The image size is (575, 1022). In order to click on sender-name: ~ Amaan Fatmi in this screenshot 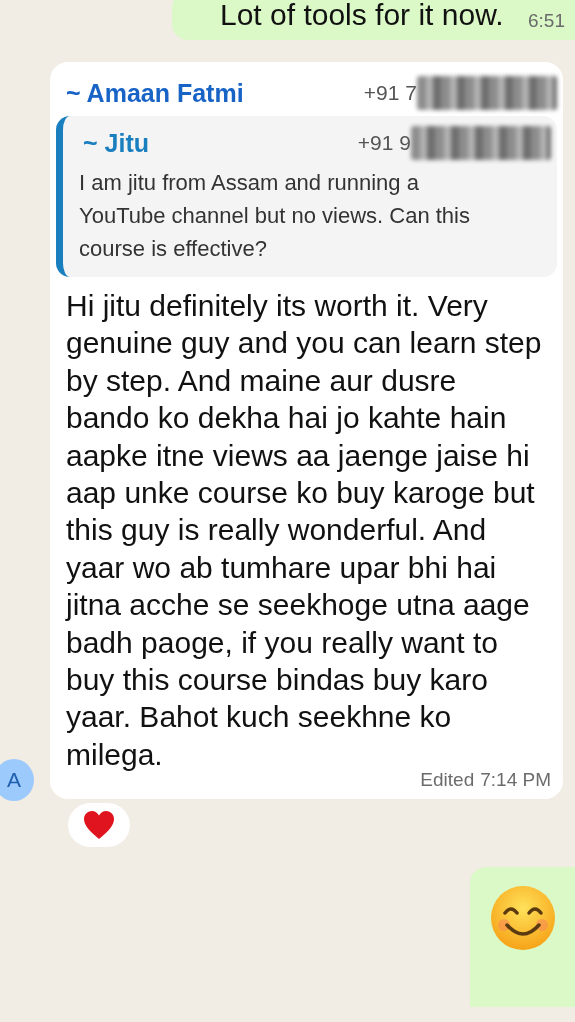, I will do `click(155, 93)`.